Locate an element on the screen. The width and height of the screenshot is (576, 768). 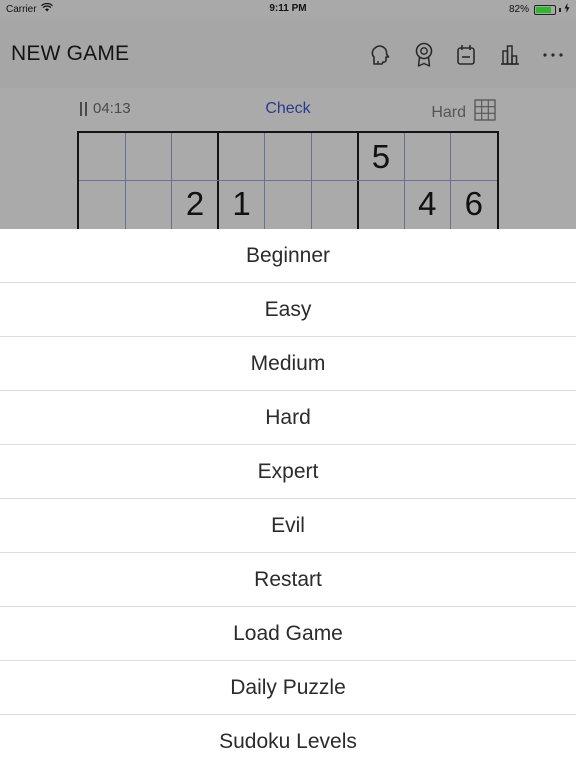
status-bar: Carrier 9:11 PM 82% is located at coordinates (288, 9).